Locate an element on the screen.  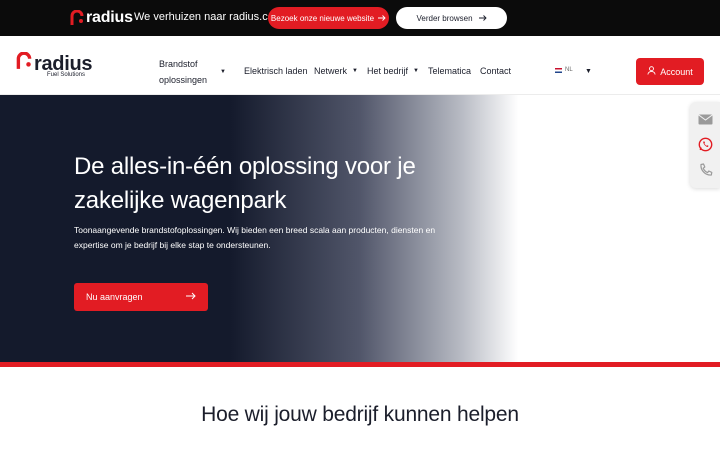
user-icon is located at coordinates (651, 71).